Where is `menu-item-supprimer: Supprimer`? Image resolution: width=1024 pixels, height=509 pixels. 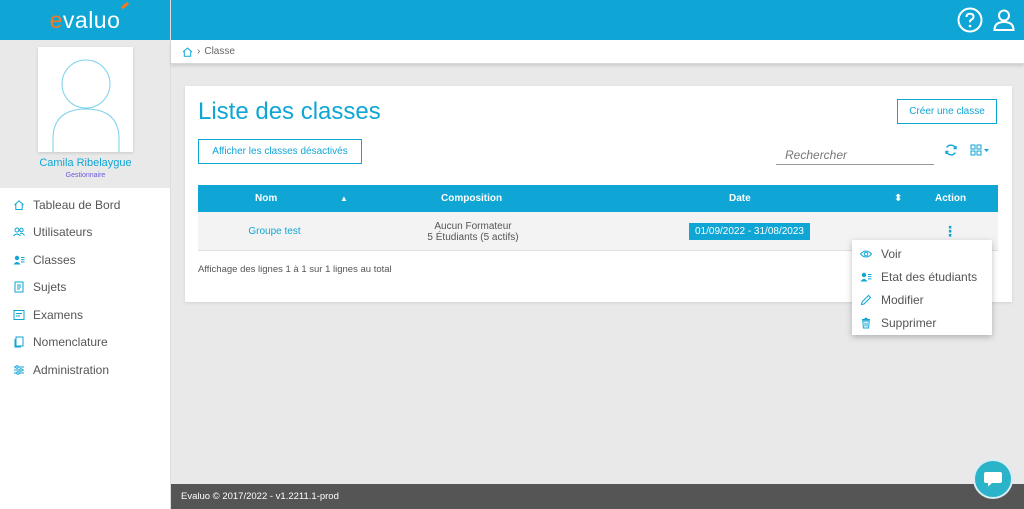
menu-item-supprimer: Supprimer is located at coordinates (922, 322).